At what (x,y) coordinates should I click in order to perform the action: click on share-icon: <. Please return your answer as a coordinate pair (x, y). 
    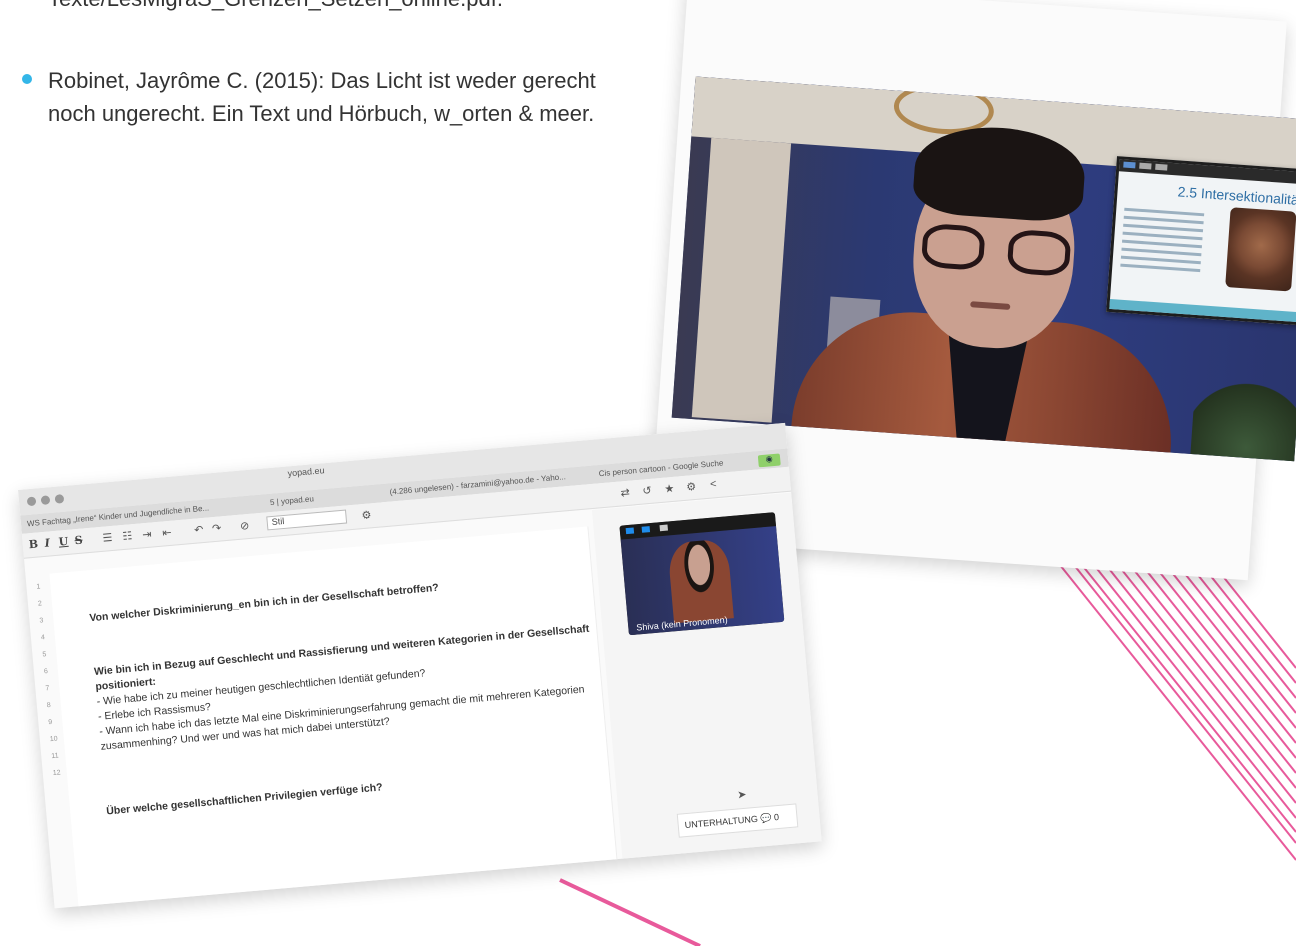
    Looking at the image, I should click on (713, 484).